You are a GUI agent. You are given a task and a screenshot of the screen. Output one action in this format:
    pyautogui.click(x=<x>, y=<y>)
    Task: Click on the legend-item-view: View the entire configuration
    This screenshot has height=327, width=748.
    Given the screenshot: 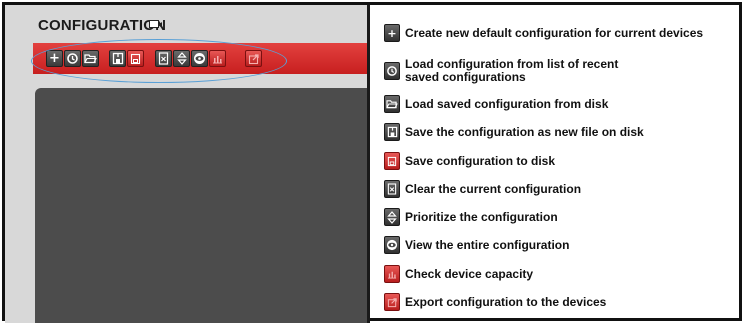 What is the action you would take?
    pyautogui.click(x=476, y=245)
    